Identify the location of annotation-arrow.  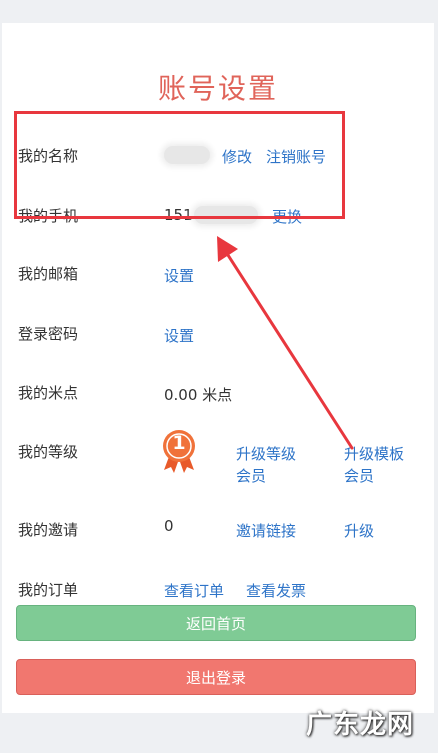
(285, 343).